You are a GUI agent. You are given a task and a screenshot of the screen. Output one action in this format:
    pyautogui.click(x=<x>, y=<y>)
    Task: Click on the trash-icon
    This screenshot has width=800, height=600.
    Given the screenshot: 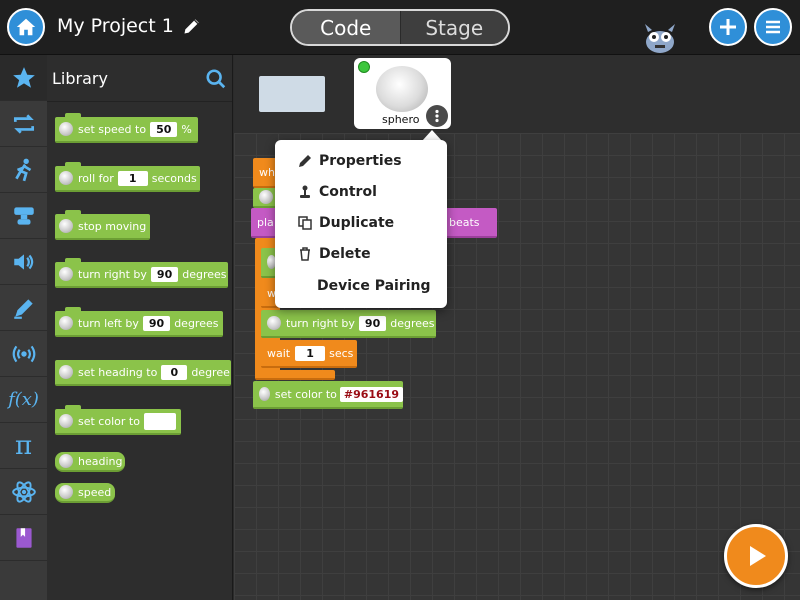 What is the action you would take?
    pyautogui.click(x=305, y=254)
    